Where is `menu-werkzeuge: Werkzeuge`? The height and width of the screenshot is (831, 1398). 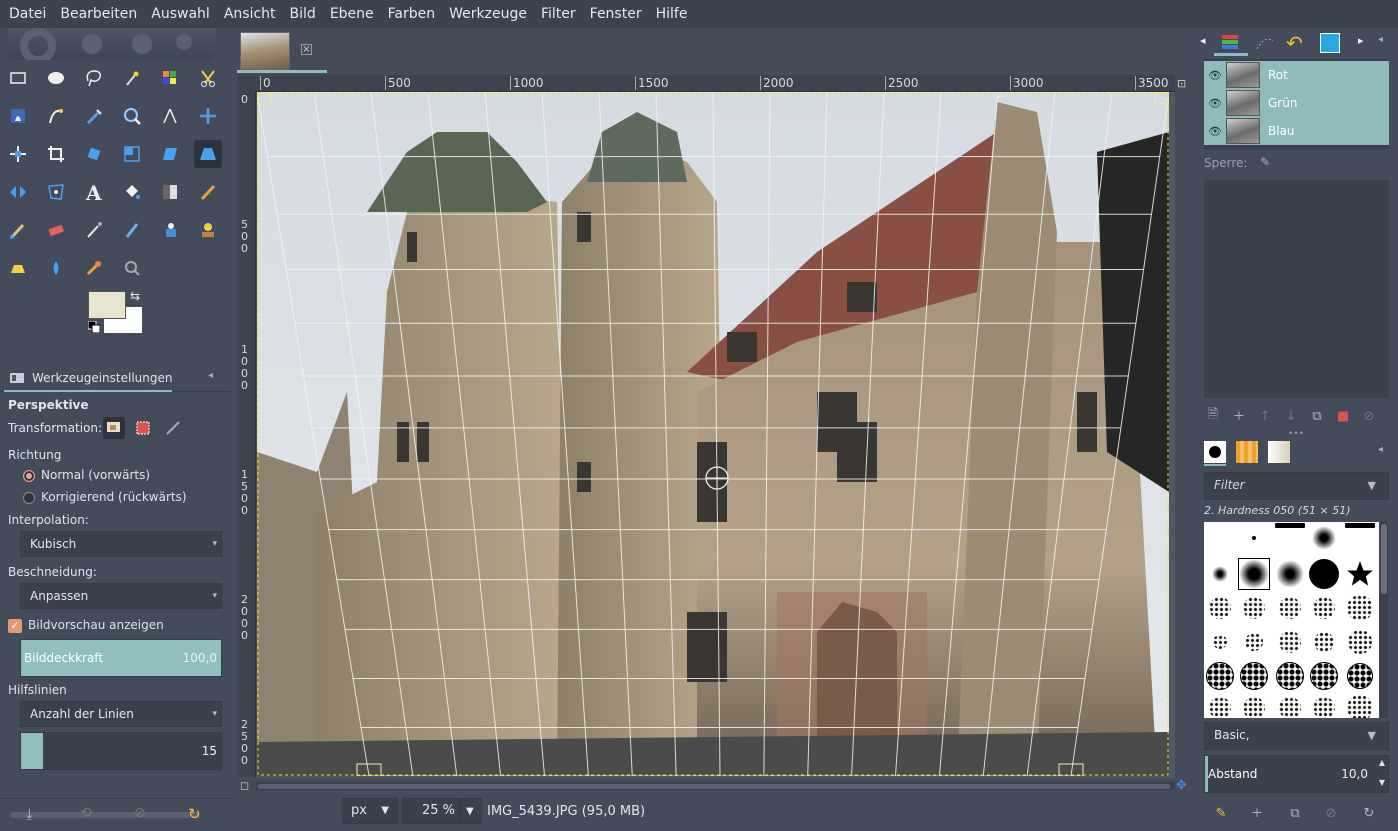 menu-werkzeuge: Werkzeuge is located at coordinates (488, 14).